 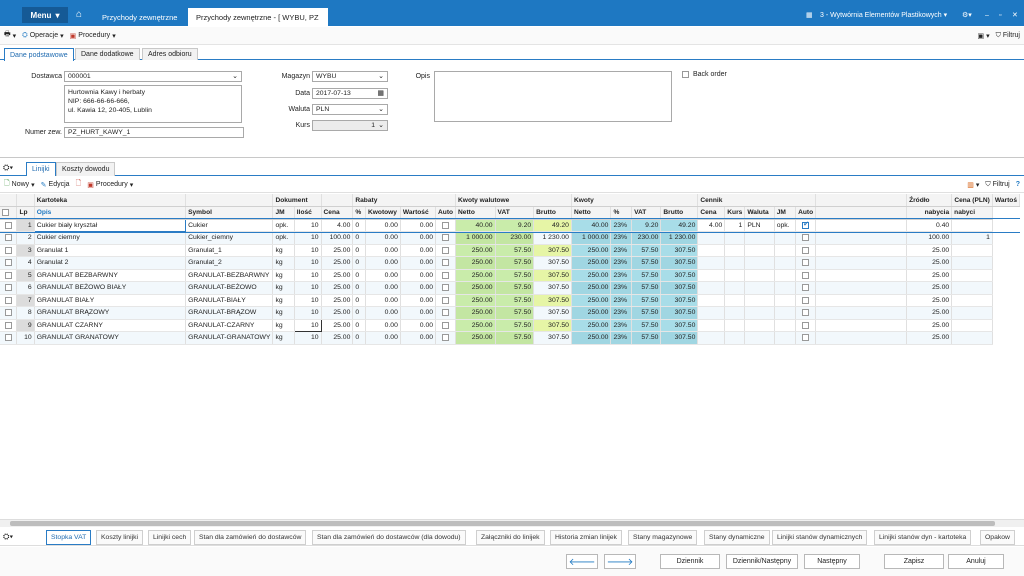 What do you see at coordinates (229, 313) in the screenshot?
I see `cell-symbol: GRANULAT-BRĄZOW` at bounding box center [229, 313].